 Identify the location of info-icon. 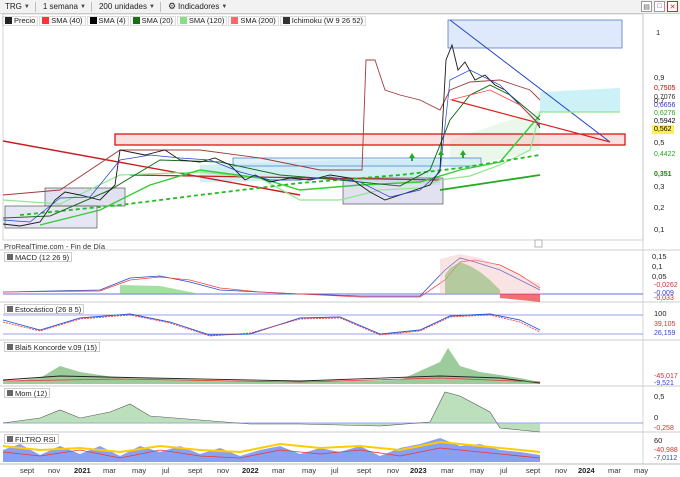
(538, 243).